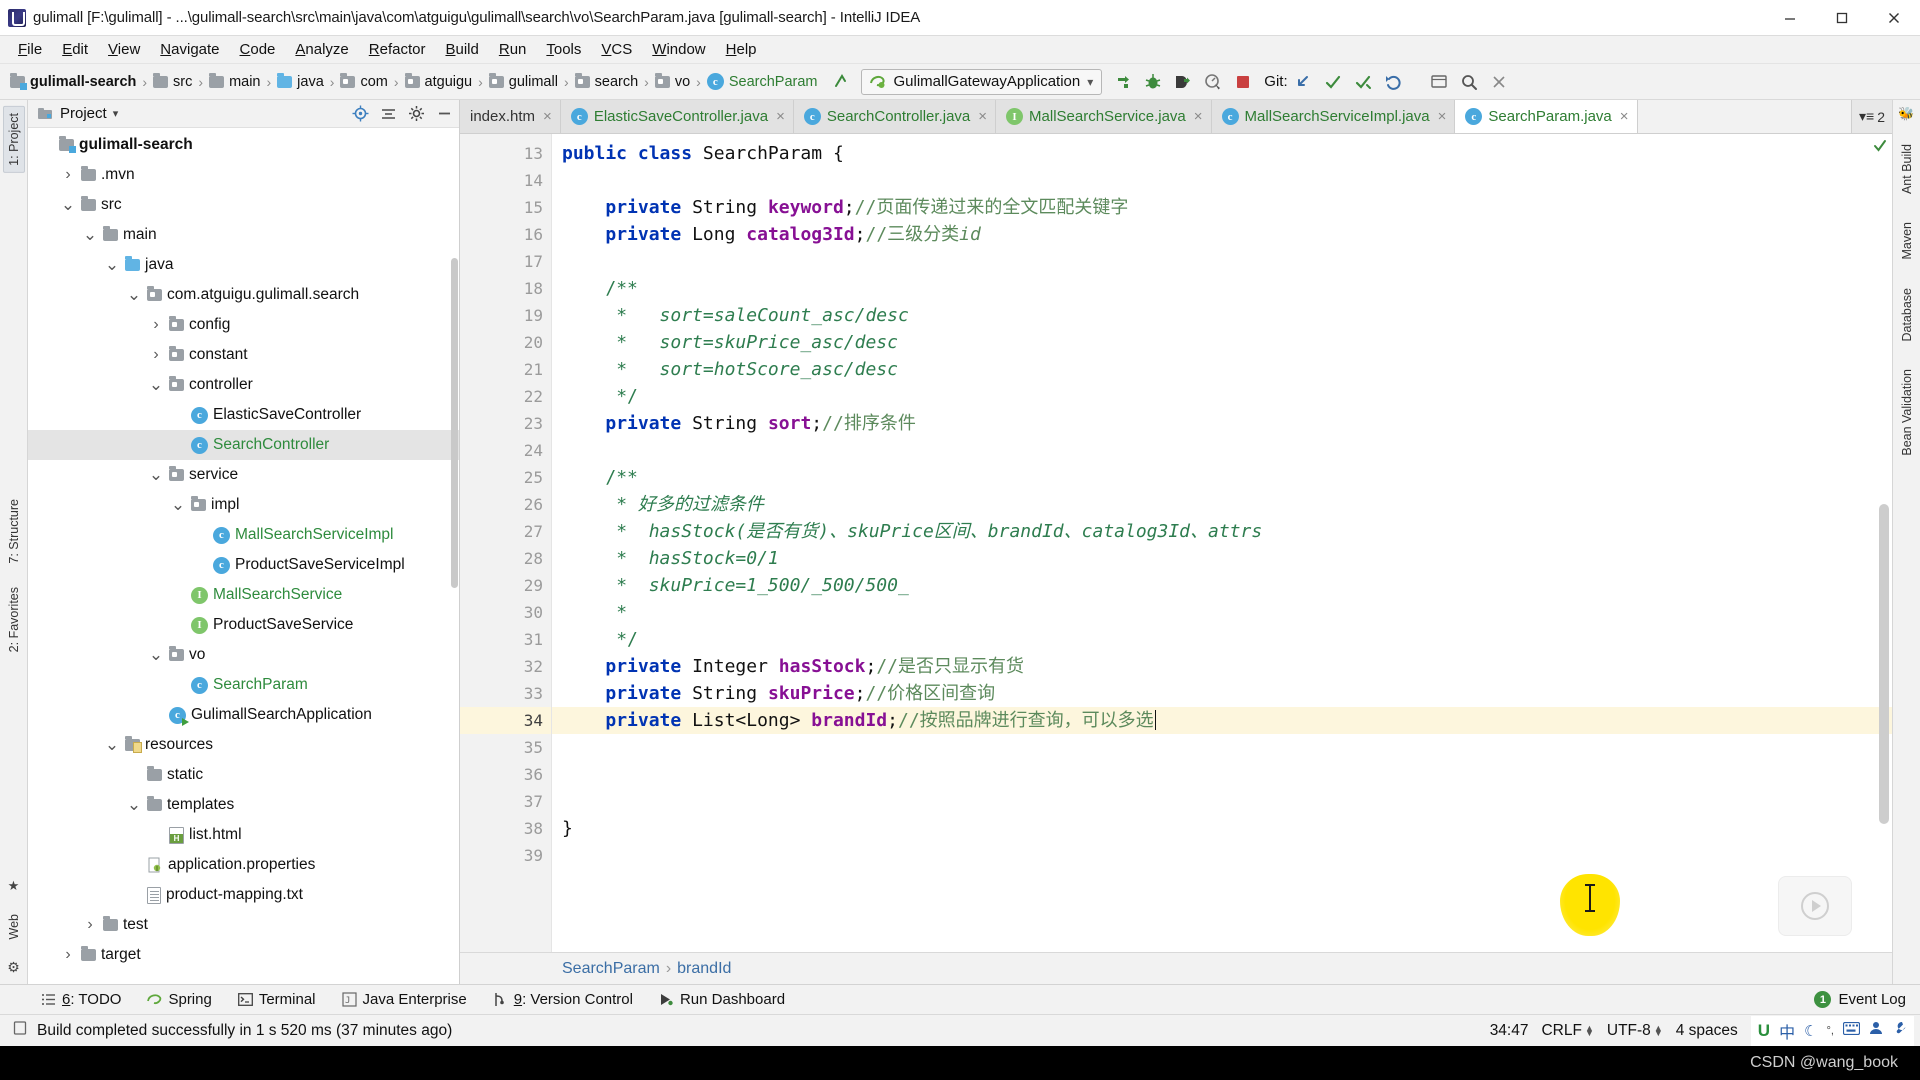 The width and height of the screenshot is (1920, 1080). I want to click on tree-node-service: ⌄ service, so click(243, 475).